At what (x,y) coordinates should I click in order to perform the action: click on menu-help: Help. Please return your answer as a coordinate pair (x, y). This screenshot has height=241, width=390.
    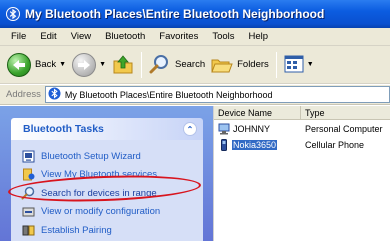
    Looking at the image, I should click on (259, 36).